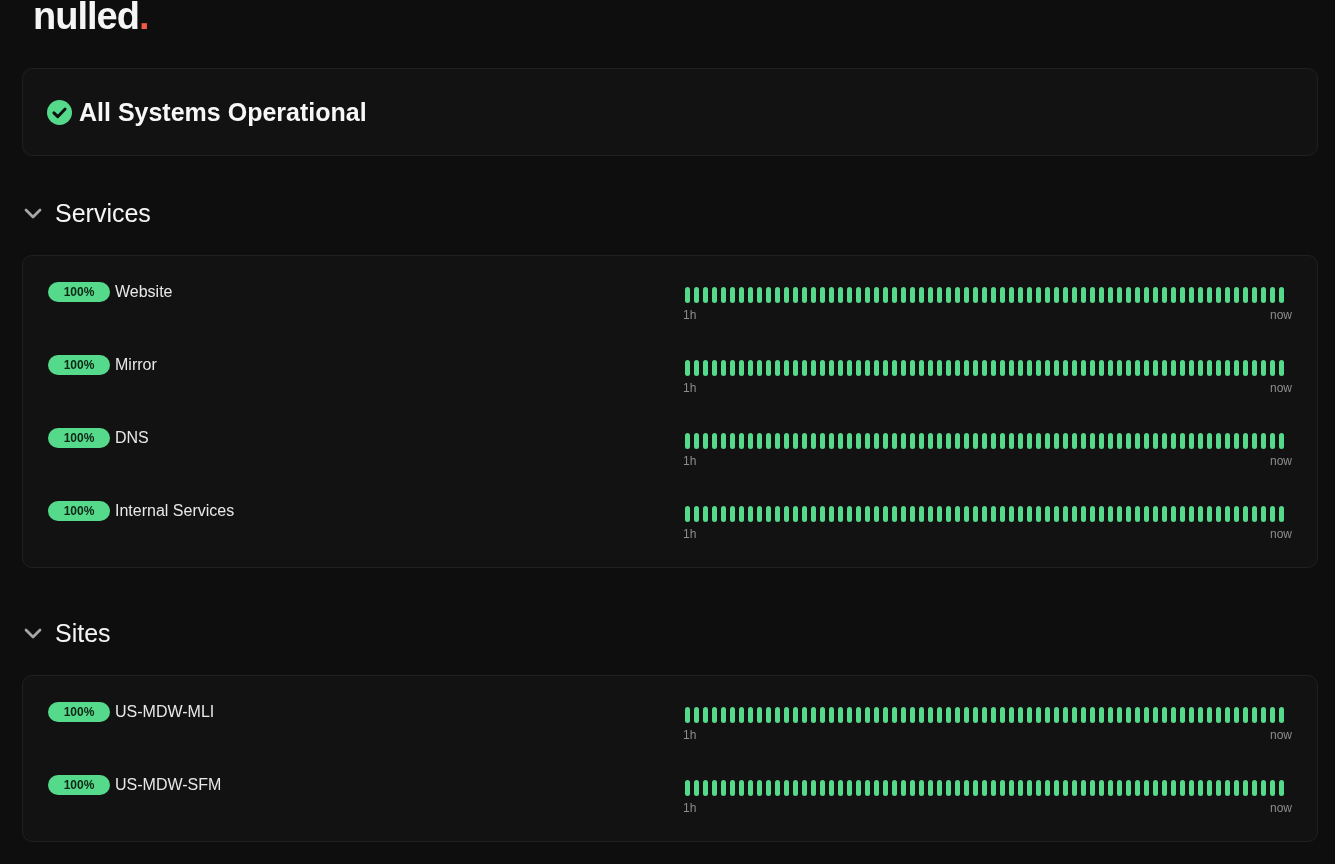  What do you see at coordinates (91, 16) in the screenshot?
I see `brand-logo: nulled.` at bounding box center [91, 16].